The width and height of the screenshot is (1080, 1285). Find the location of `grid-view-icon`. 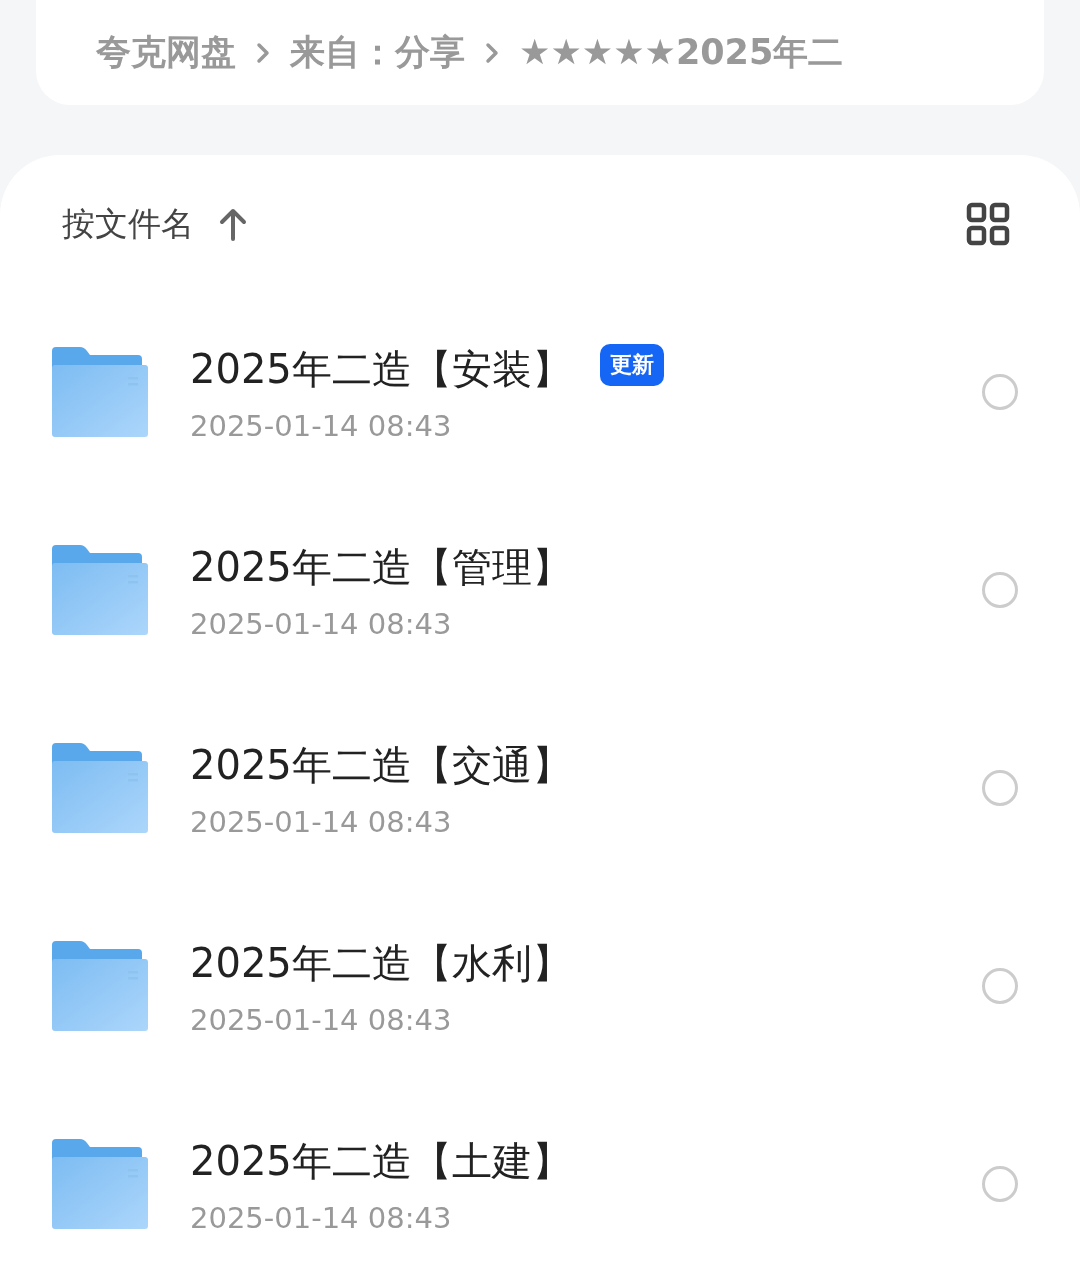

grid-view-icon is located at coordinates (988, 224).